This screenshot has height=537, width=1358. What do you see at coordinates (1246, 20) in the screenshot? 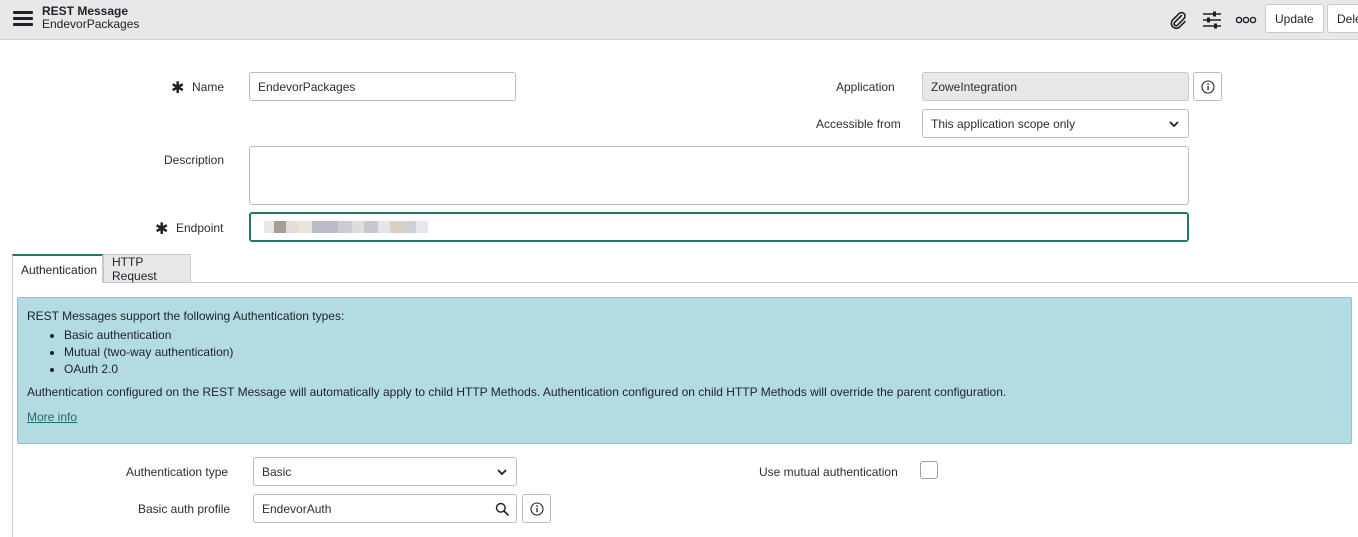
I see `more-options-icon` at bounding box center [1246, 20].